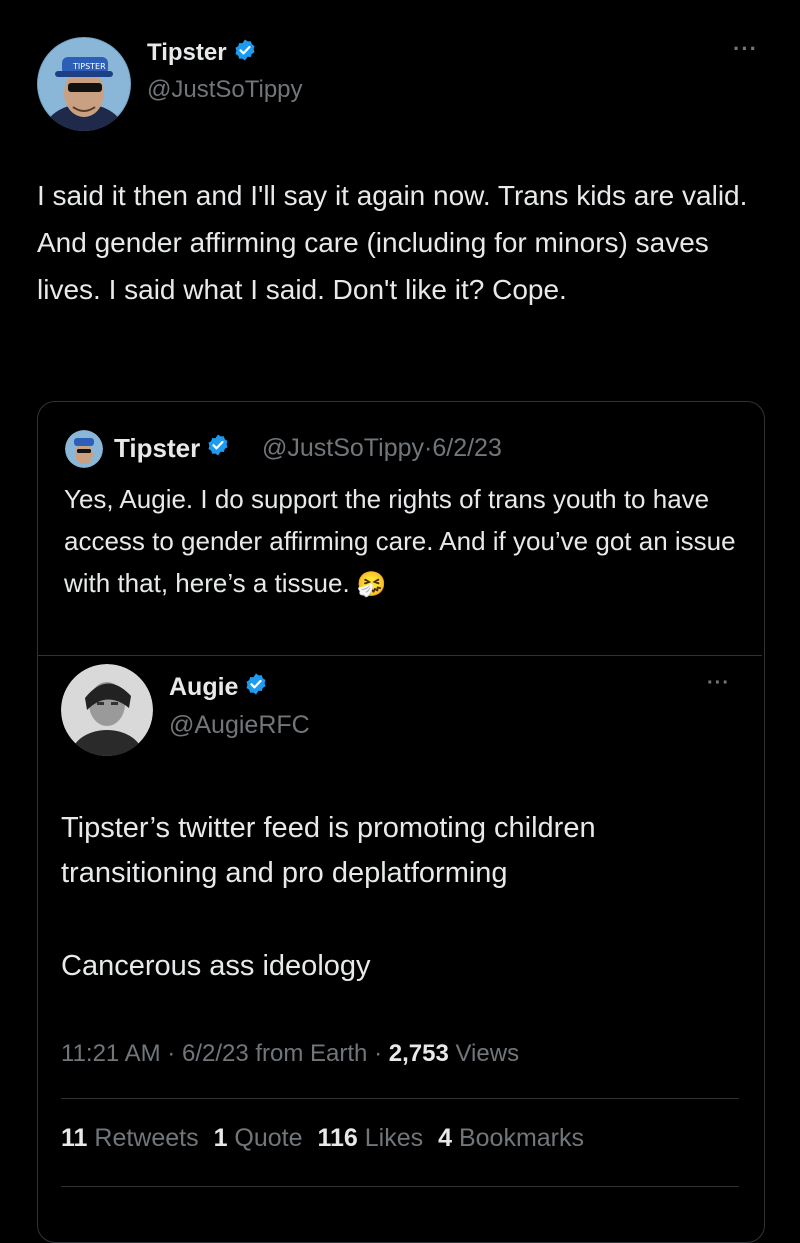 The width and height of the screenshot is (800, 1243). Describe the element at coordinates (371, 584) in the screenshot. I see `sneezing-face-emoji: 🤧` at that location.